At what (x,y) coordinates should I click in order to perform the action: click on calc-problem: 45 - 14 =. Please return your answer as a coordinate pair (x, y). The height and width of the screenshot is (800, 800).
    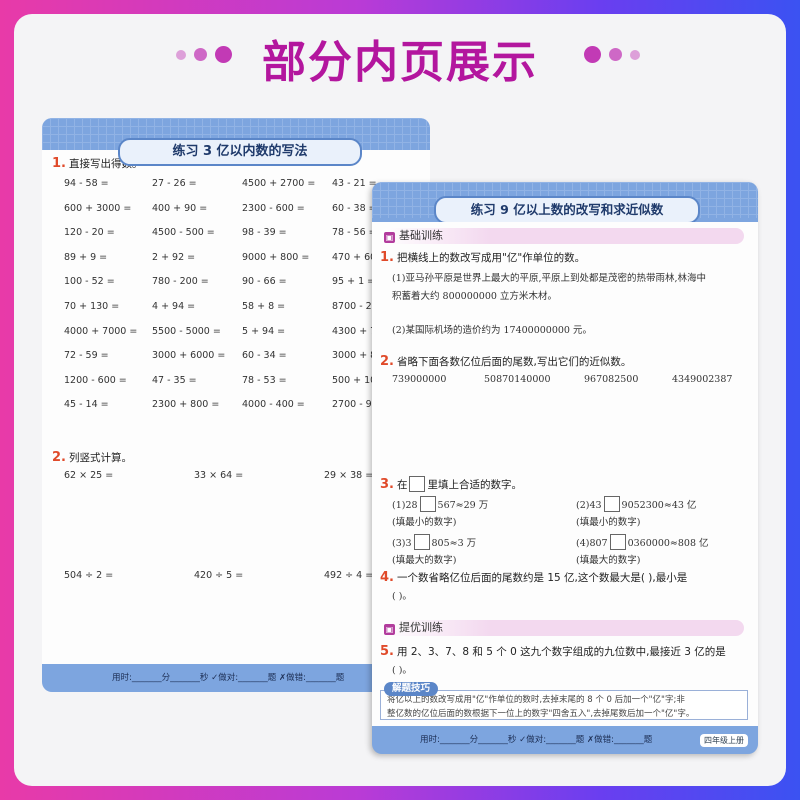
    Looking at the image, I should click on (86, 405).